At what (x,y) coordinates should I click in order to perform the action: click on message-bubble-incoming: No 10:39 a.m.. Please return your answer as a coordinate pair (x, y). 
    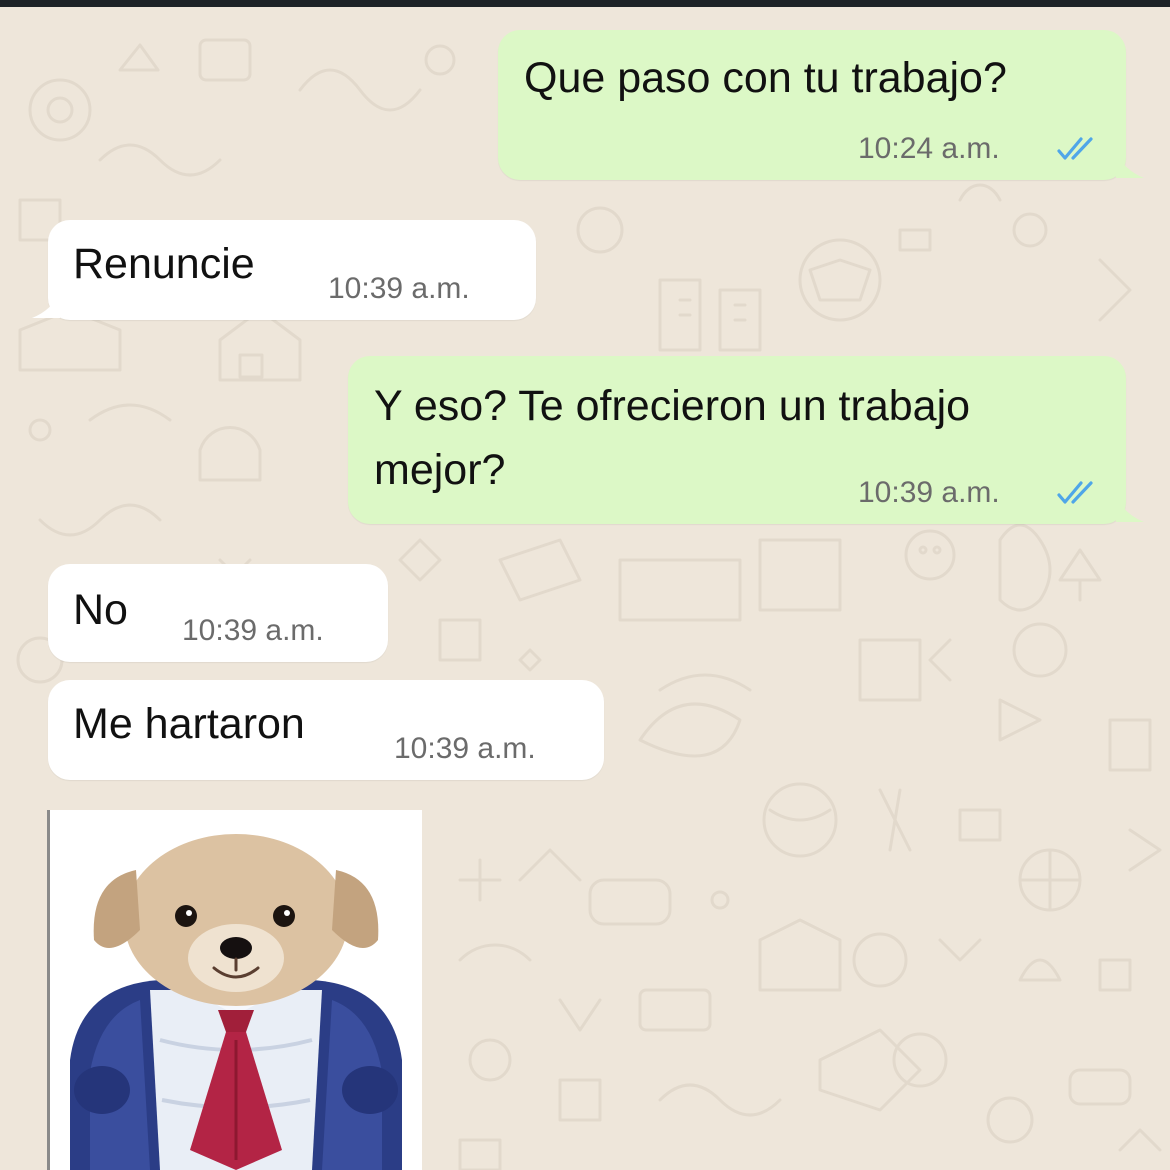
    Looking at the image, I should click on (218, 613).